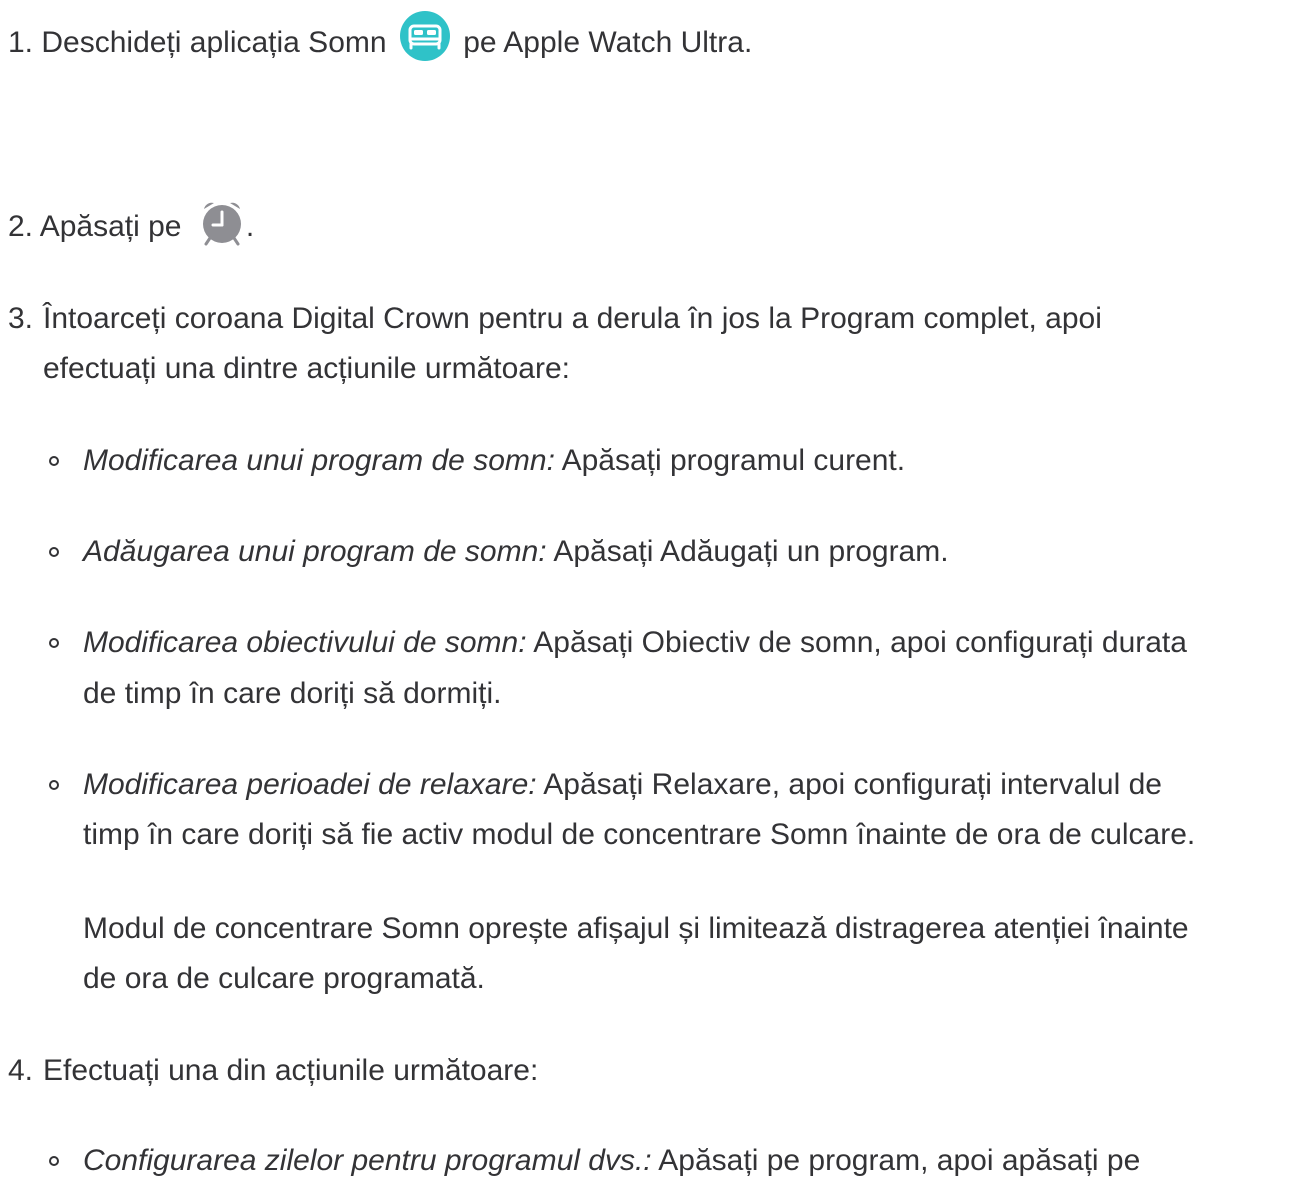  I want to click on step-2: 2. Apăsați pe ., so click(127, 226).